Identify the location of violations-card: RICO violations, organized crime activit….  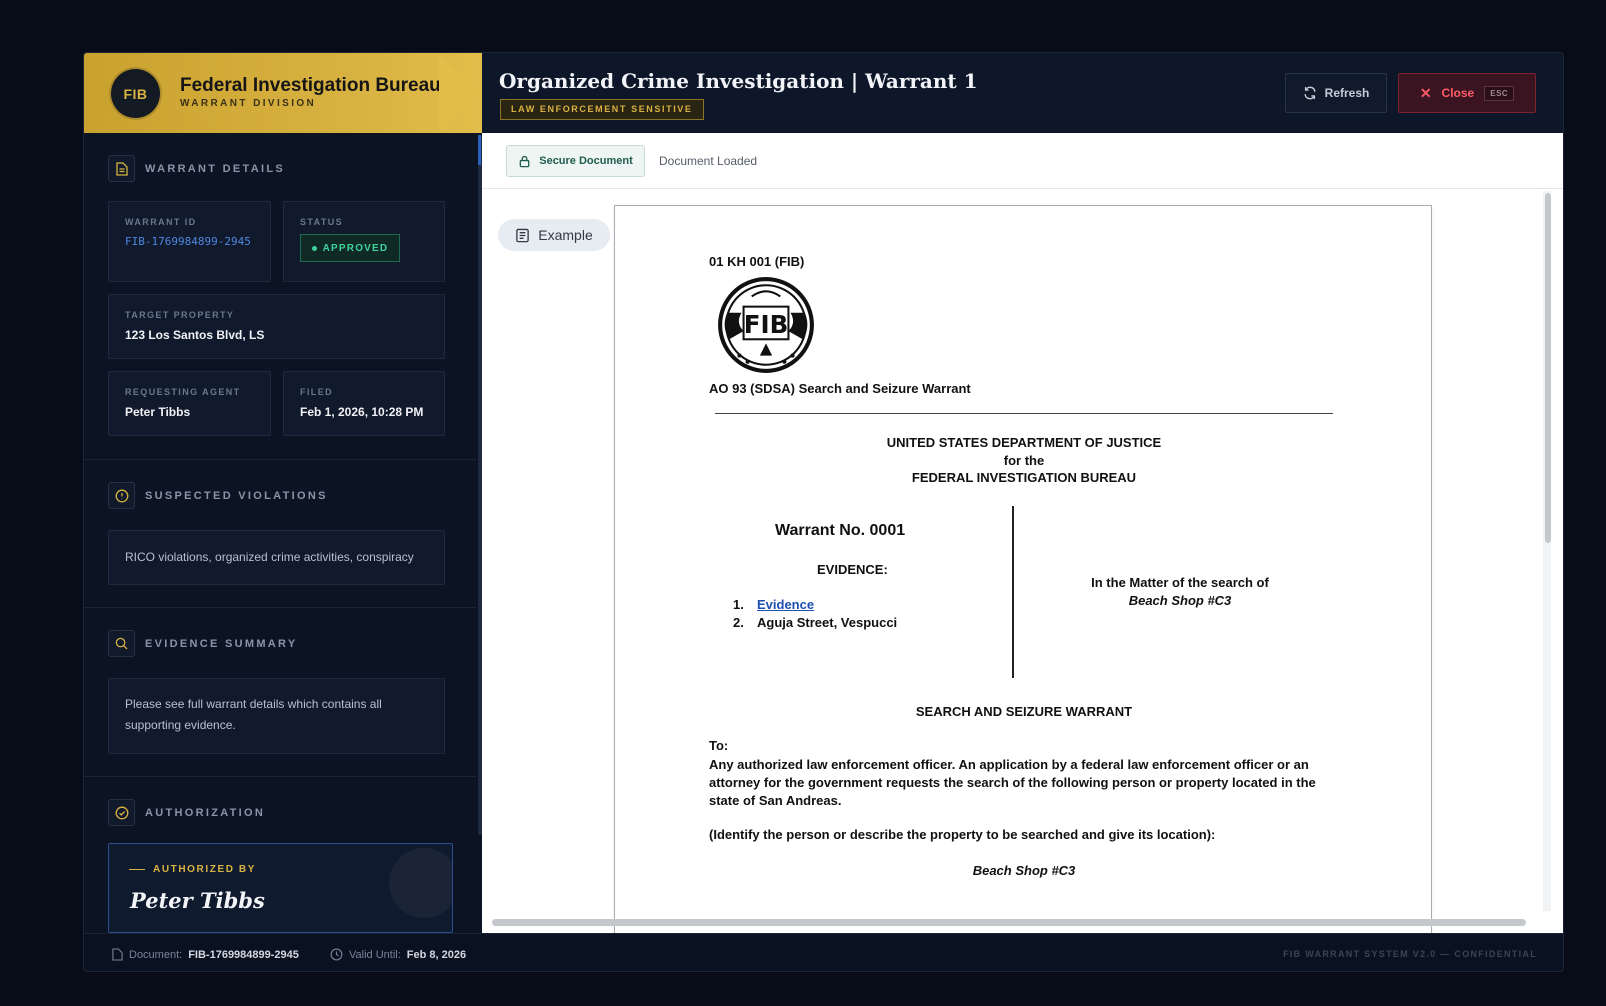
(276, 557).